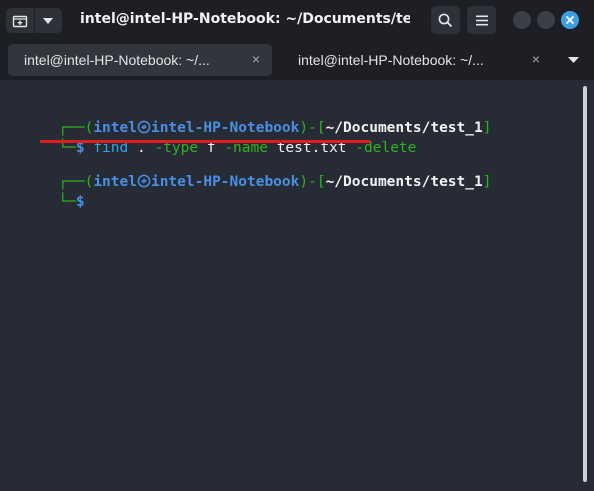 The width and height of the screenshot is (594, 491). I want to click on command-line: └─$, so click(45, 191).